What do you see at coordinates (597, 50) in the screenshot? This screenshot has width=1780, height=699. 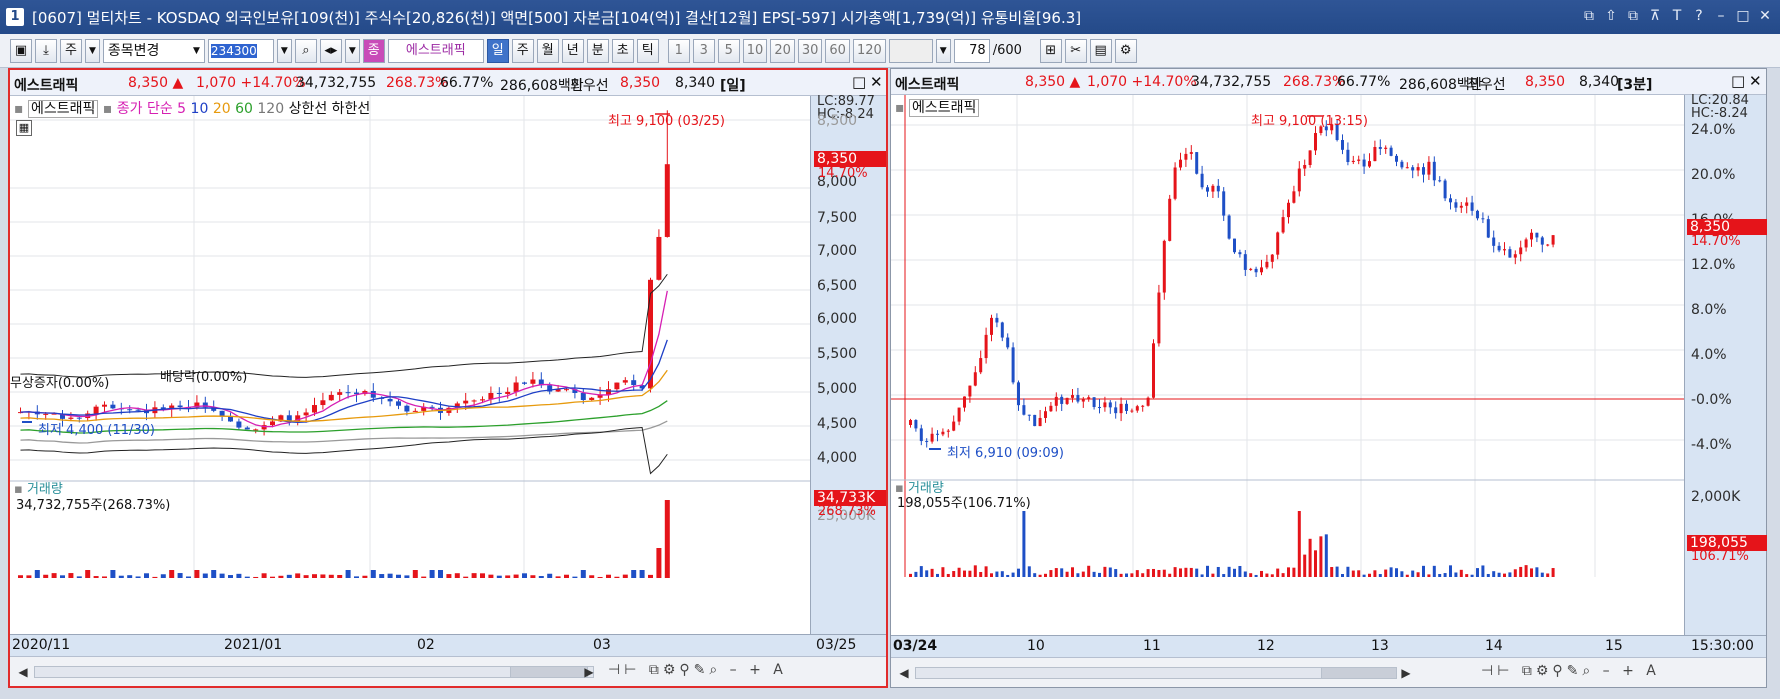 I see `period-minute-tab: 분` at bounding box center [597, 50].